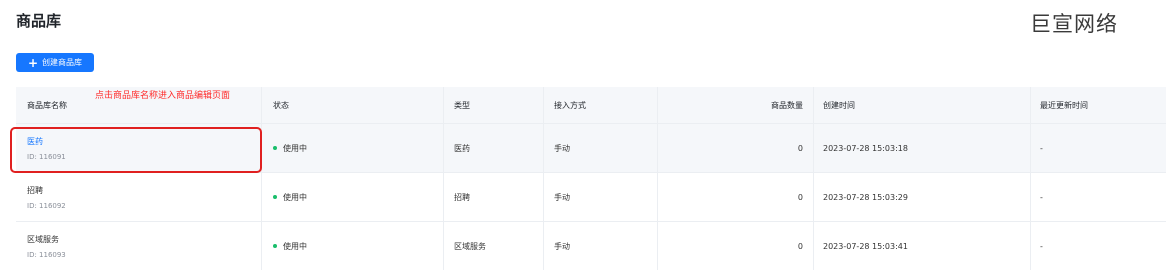 This screenshot has width=1166, height=270. I want to click on create-button-label: 创建商品库, so click(62, 62).